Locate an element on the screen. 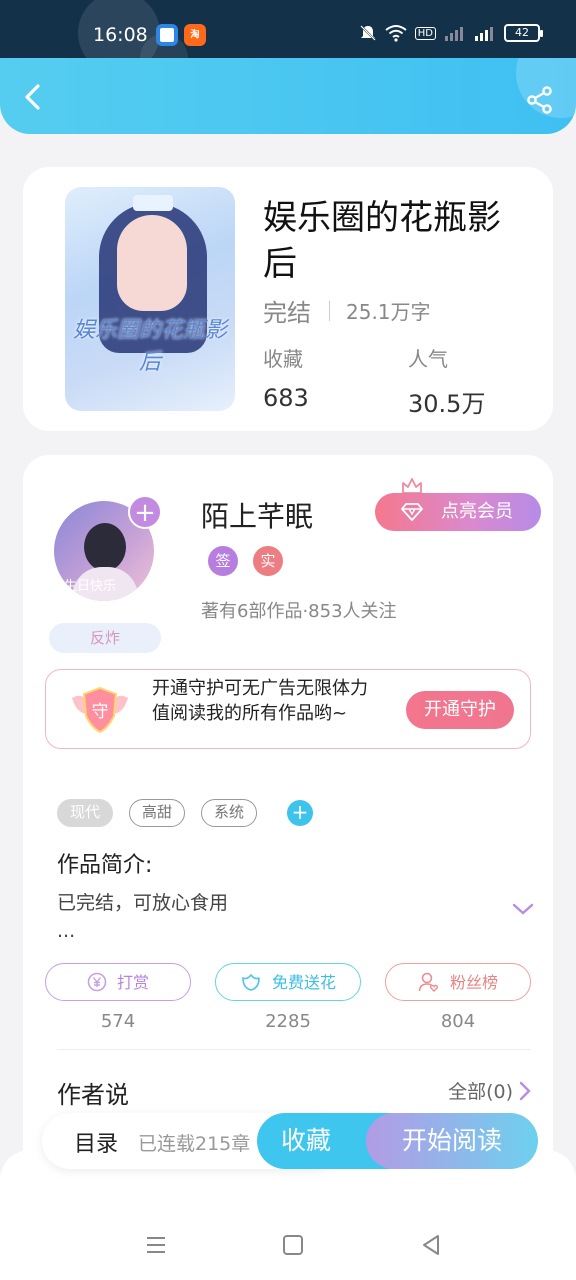 The width and height of the screenshot is (576, 1280). action-buttons: 打赏 574 免费送花 2285 粉丝榜 804 is located at coordinates (288, 997).